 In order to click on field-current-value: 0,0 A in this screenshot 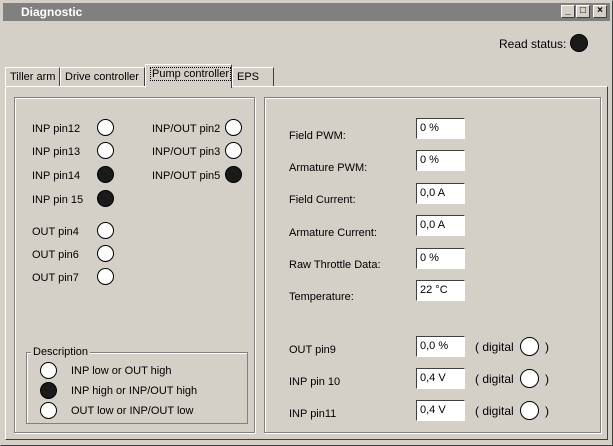, I will do `click(440, 193)`.